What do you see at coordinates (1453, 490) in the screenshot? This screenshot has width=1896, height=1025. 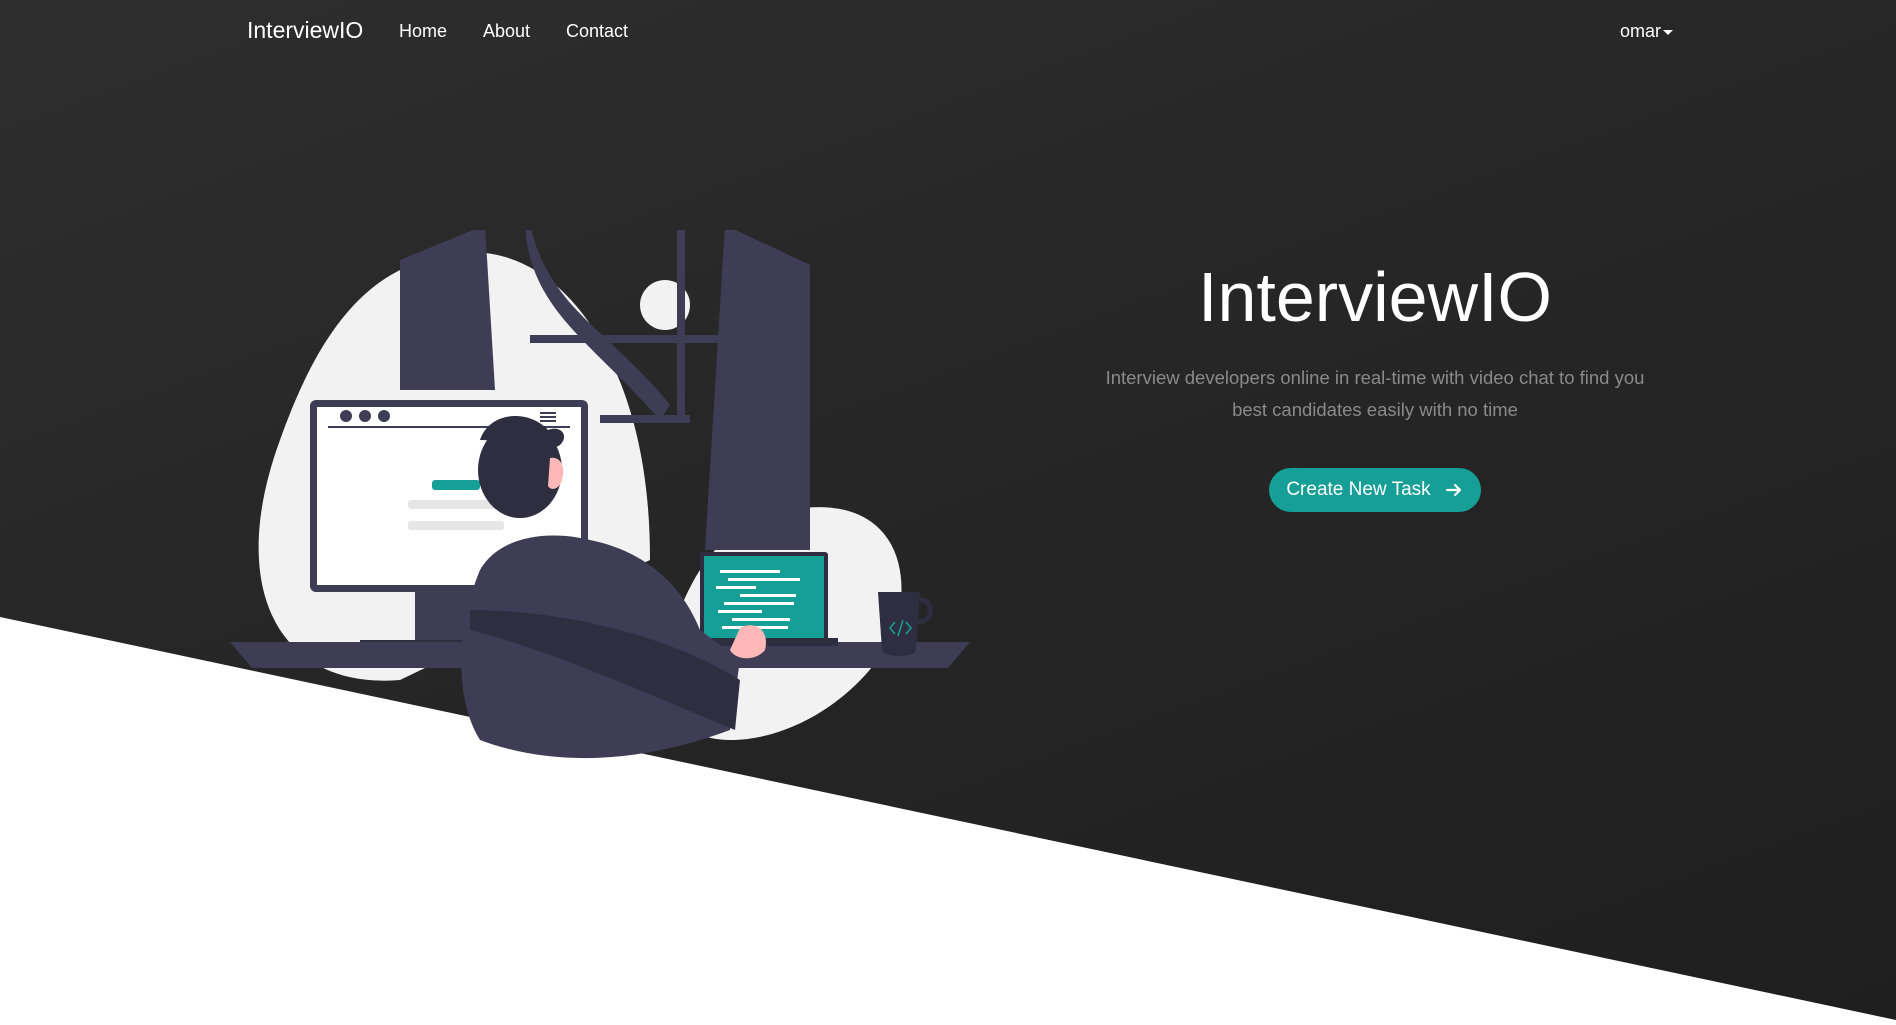 I see `arrow-right-icon` at bounding box center [1453, 490].